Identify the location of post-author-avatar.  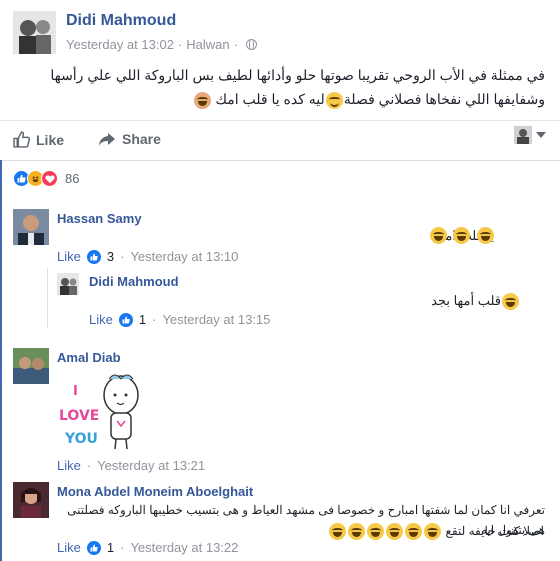
(34, 32).